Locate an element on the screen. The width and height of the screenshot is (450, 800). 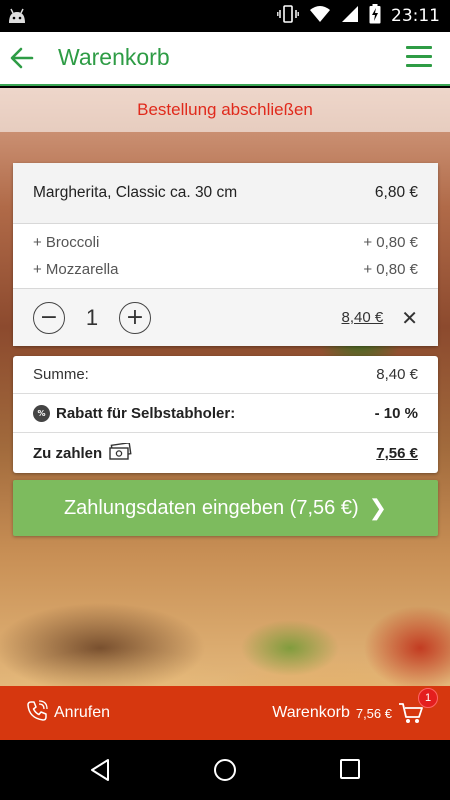
battery-charging-icon is located at coordinates (375, 16).